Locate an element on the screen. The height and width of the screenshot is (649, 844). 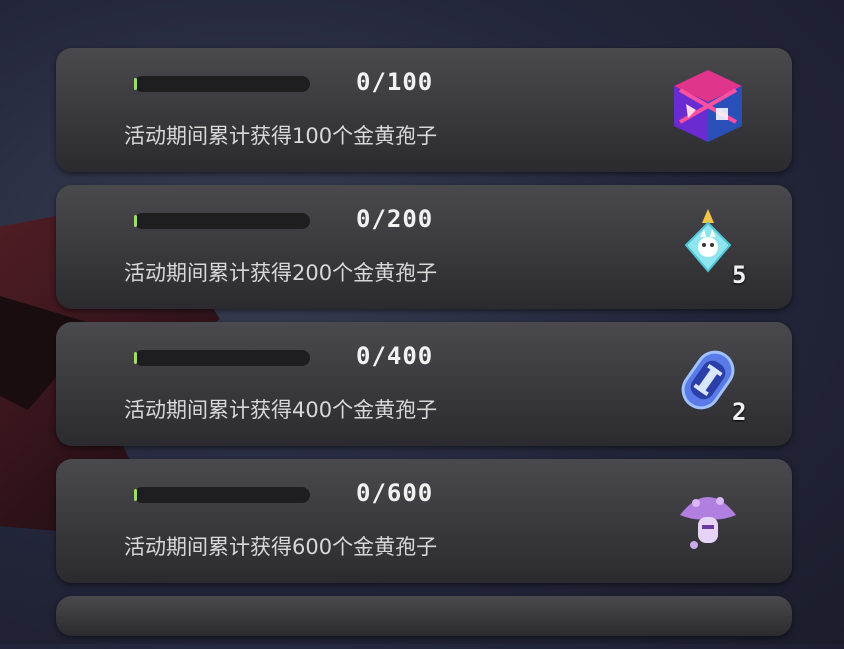
progress-text: 0/100 is located at coordinates (395, 82).